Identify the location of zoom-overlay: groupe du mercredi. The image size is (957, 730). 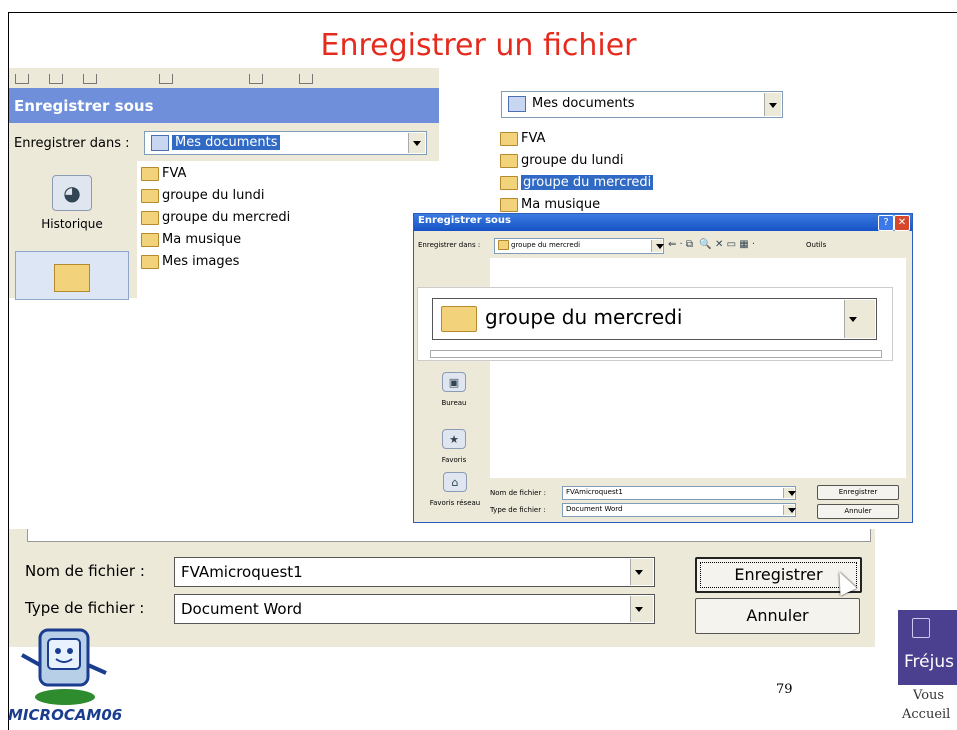
(655, 324).